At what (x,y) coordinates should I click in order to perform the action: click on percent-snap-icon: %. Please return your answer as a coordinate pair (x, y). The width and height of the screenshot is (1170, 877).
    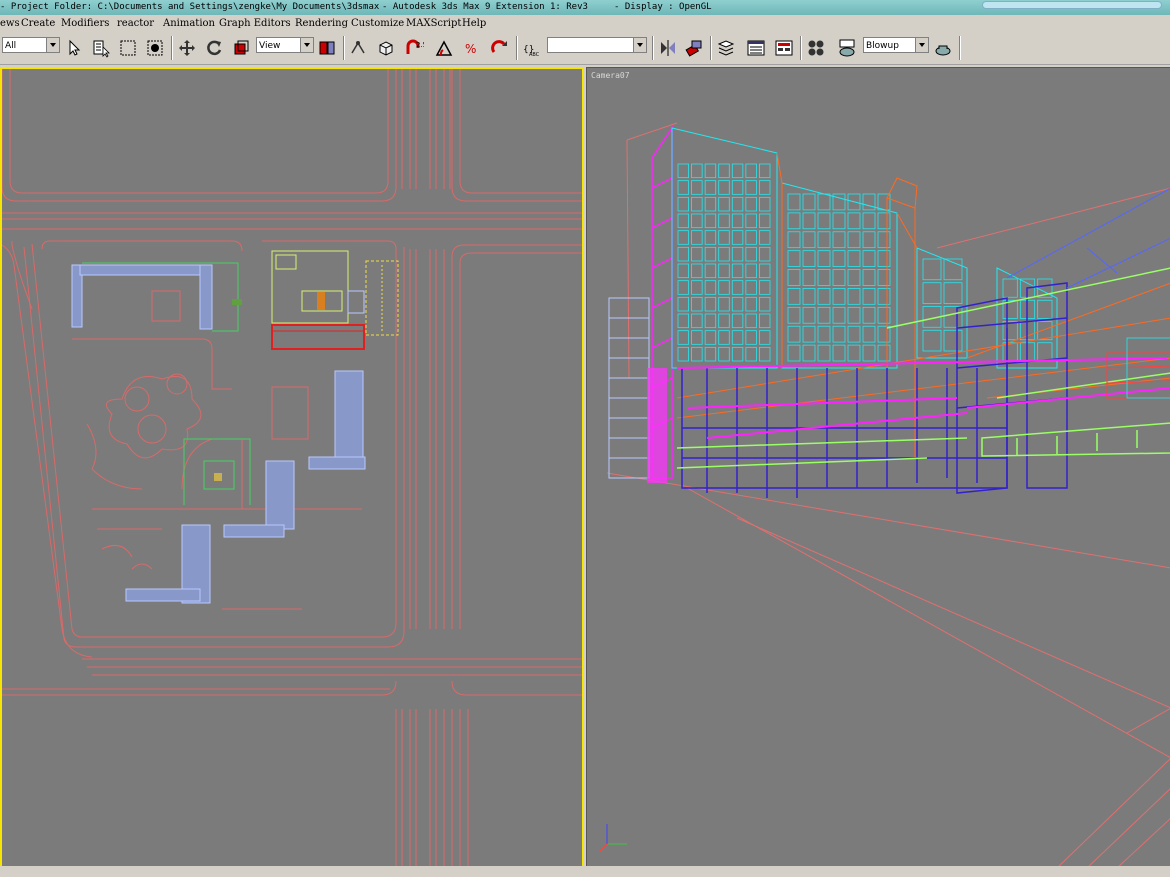
    Looking at the image, I should click on (472, 48).